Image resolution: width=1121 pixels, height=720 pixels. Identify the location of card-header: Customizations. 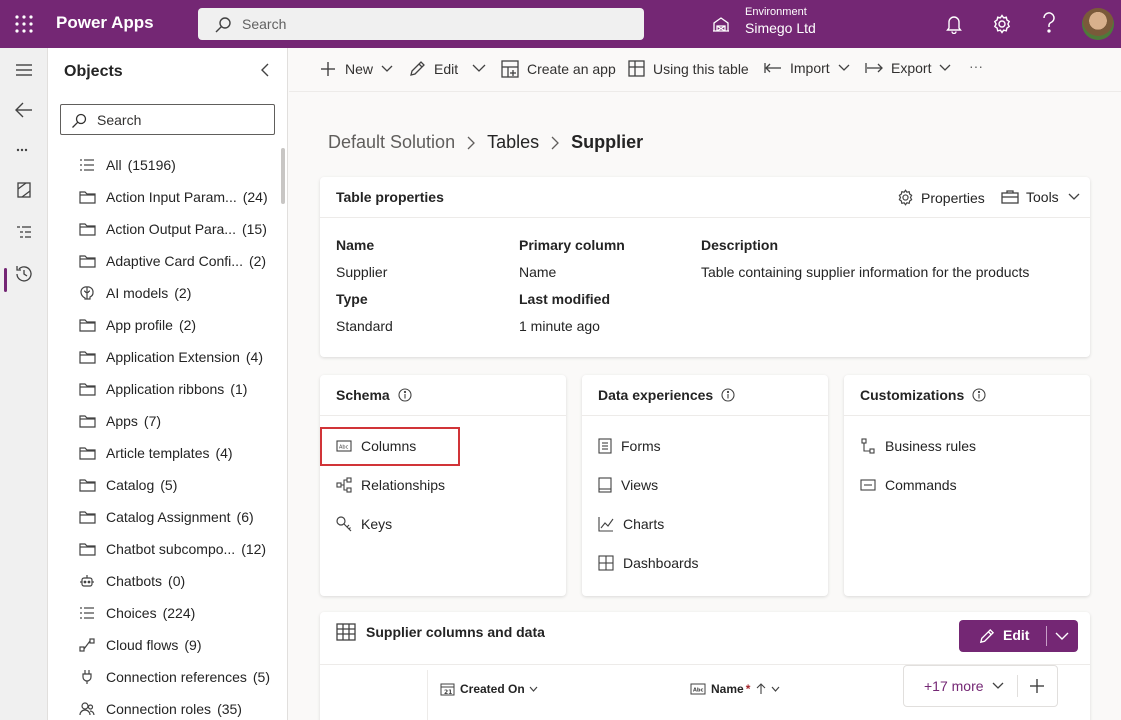
(967, 395).